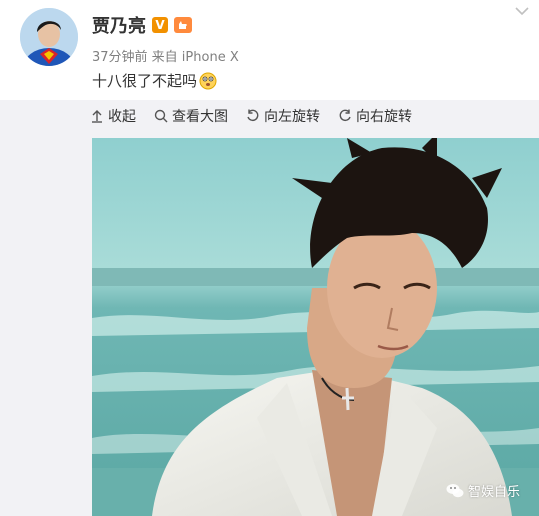 This screenshot has height=516, width=539. Describe the element at coordinates (160, 25) in the screenshot. I see `verified-badge: V` at that location.